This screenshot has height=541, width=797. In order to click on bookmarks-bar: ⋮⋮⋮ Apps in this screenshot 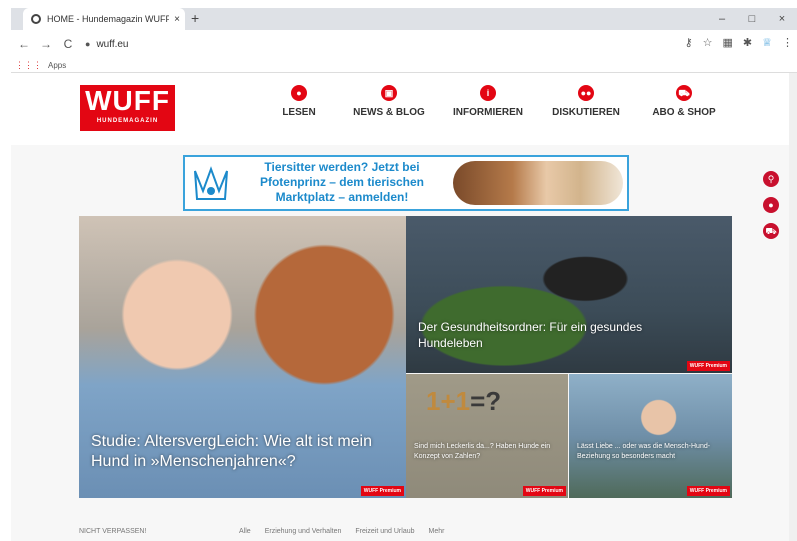, I will do `click(404, 65)`.